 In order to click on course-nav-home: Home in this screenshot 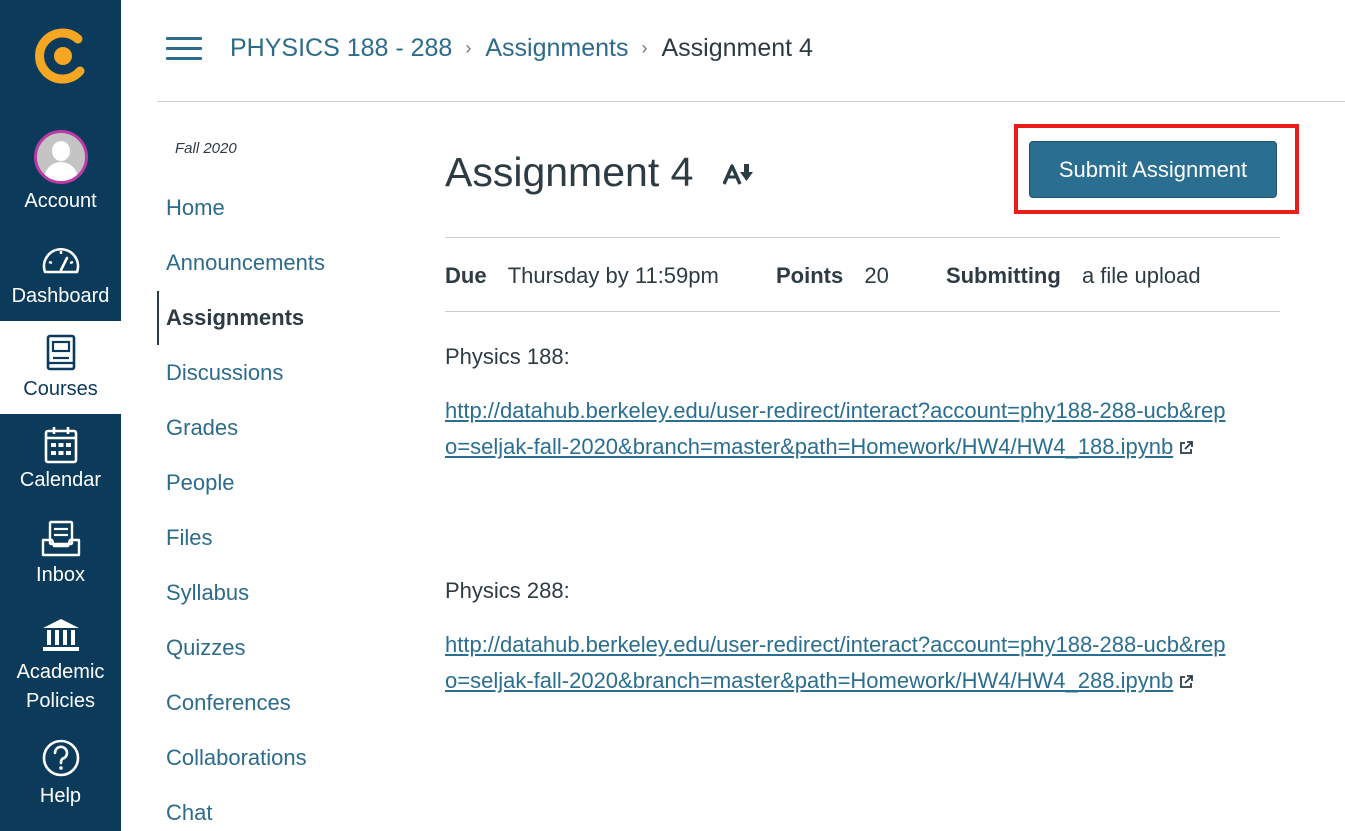, I will do `click(195, 208)`.